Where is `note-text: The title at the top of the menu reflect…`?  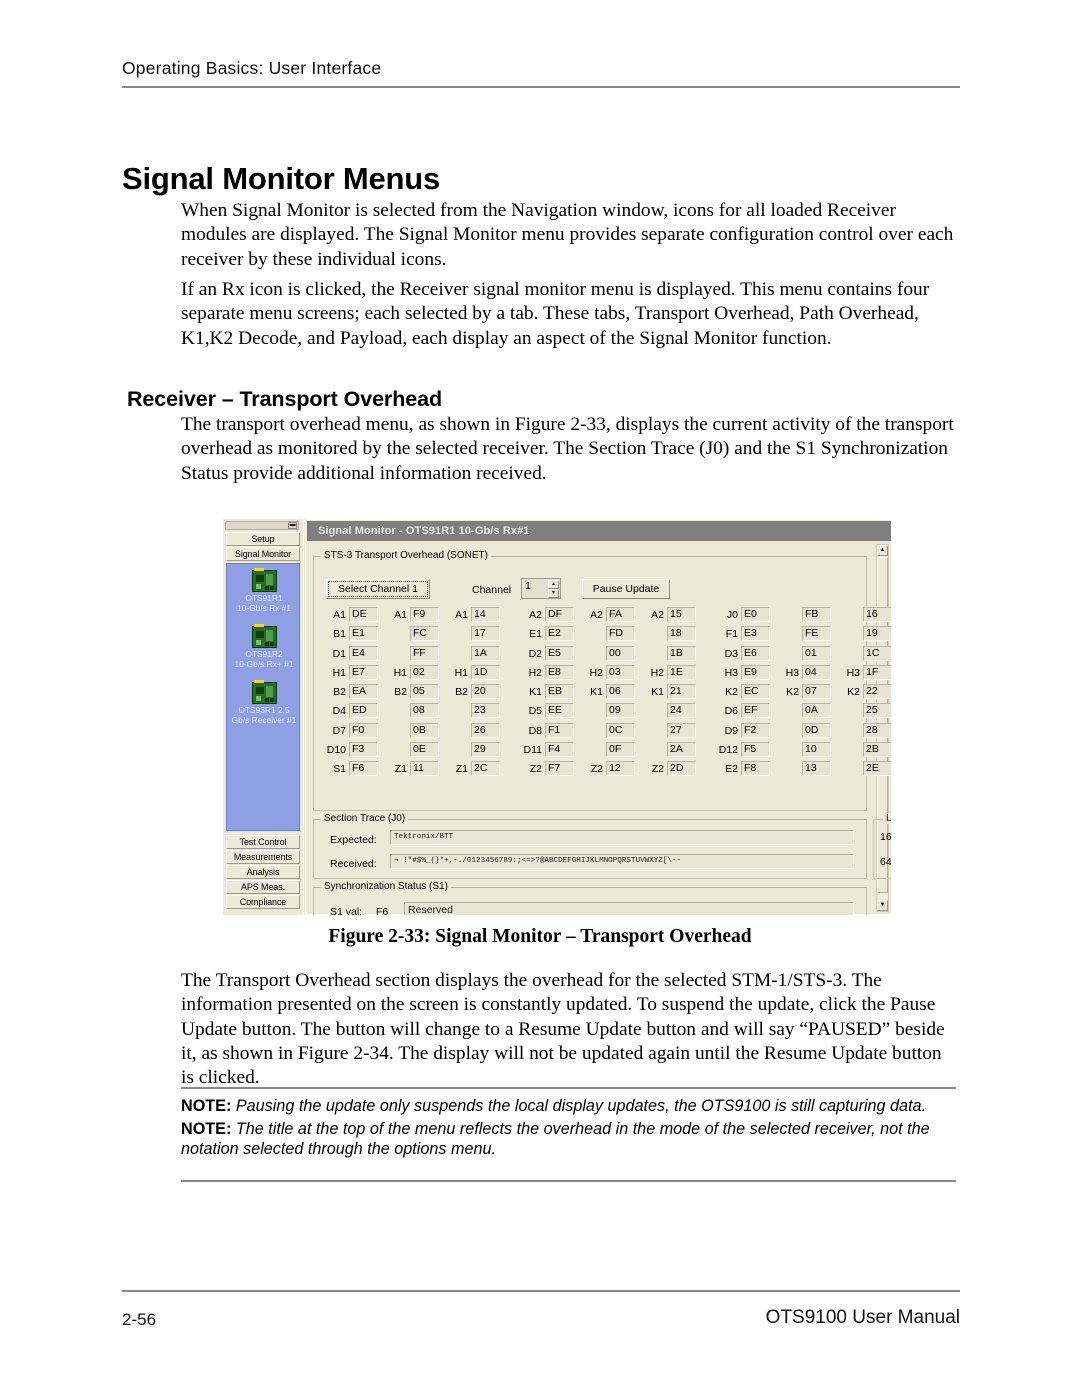
note-text: The title at the top of the menu reflect… is located at coordinates (555, 1139).